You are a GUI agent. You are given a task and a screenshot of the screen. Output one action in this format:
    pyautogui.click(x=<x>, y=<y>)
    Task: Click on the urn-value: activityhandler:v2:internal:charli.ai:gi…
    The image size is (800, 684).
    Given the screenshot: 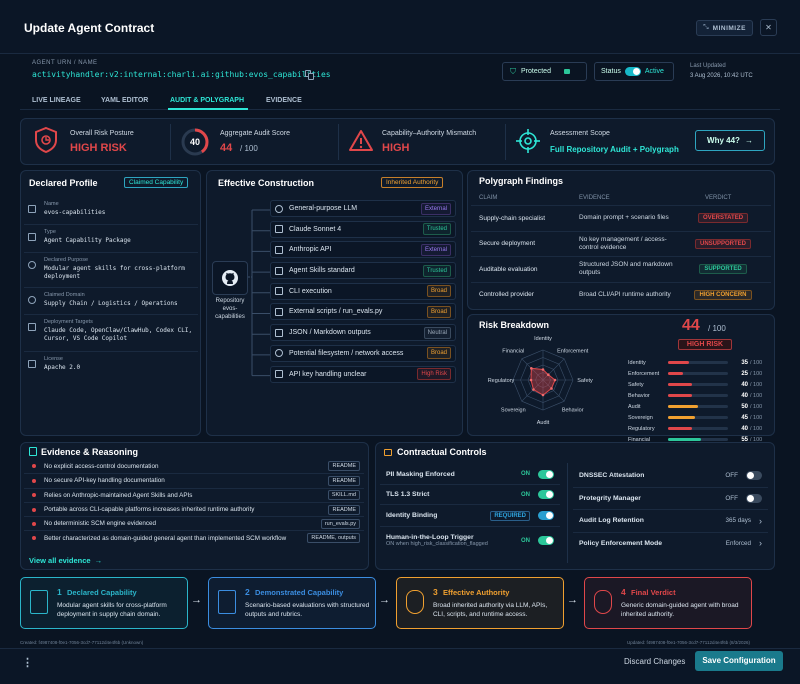 What is the action you would take?
    pyautogui.click(x=181, y=74)
    